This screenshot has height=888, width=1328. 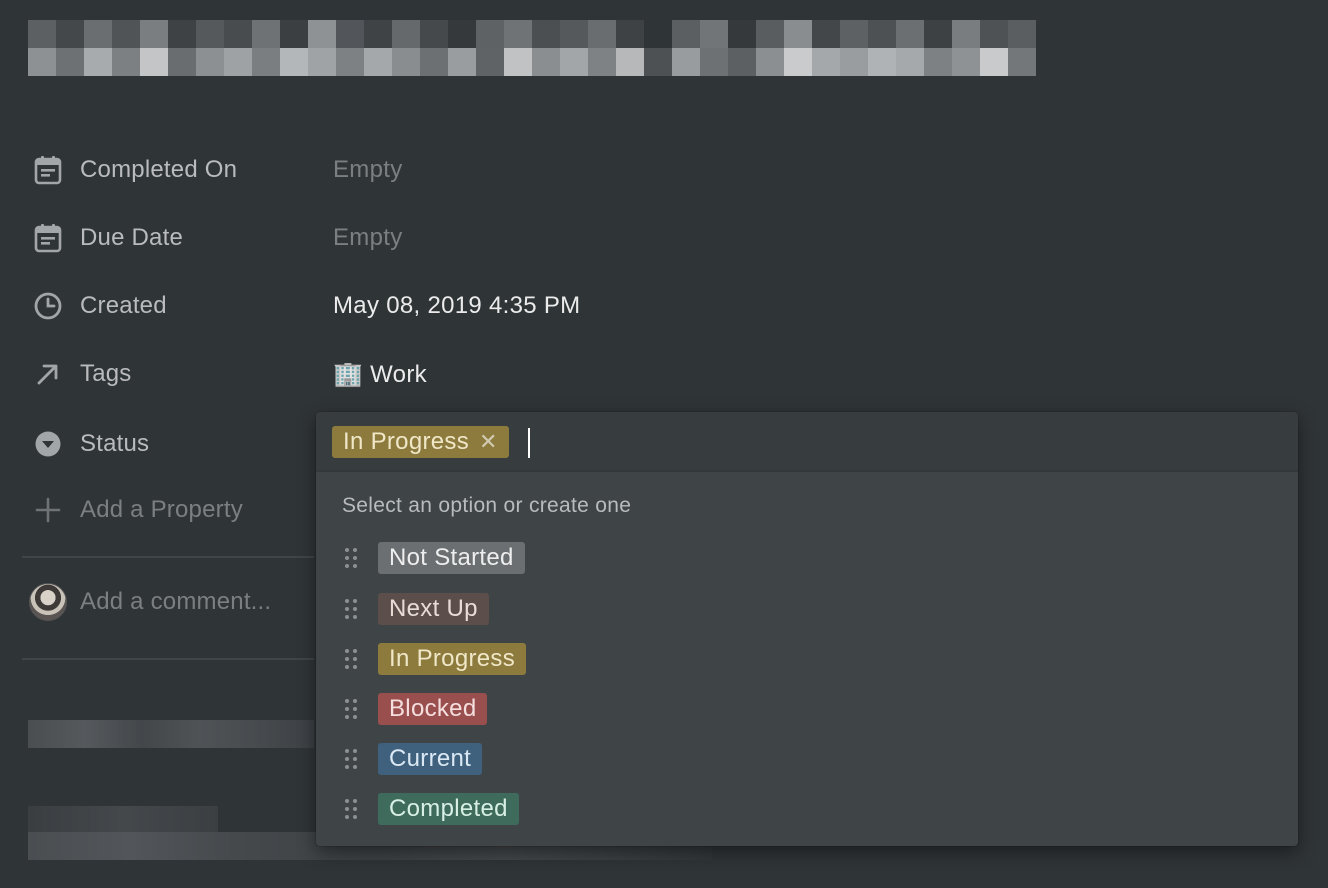 What do you see at coordinates (131, 237) in the screenshot?
I see `property-label: Due Date` at bounding box center [131, 237].